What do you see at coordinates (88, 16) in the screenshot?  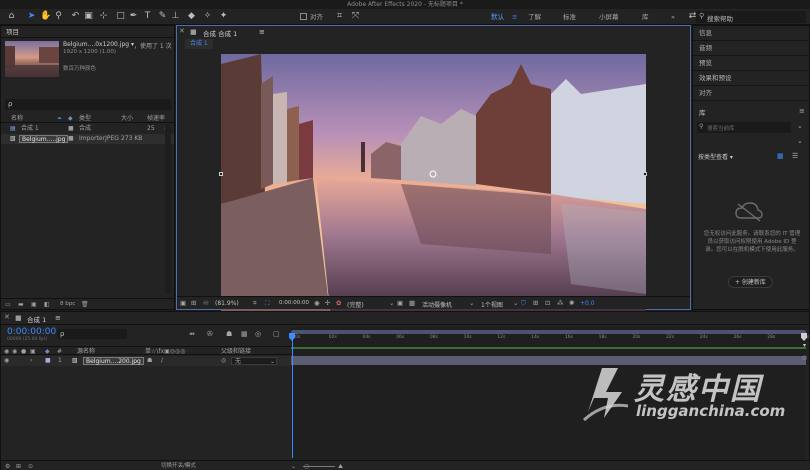 I see `camera-tool-icon: ▣` at bounding box center [88, 16].